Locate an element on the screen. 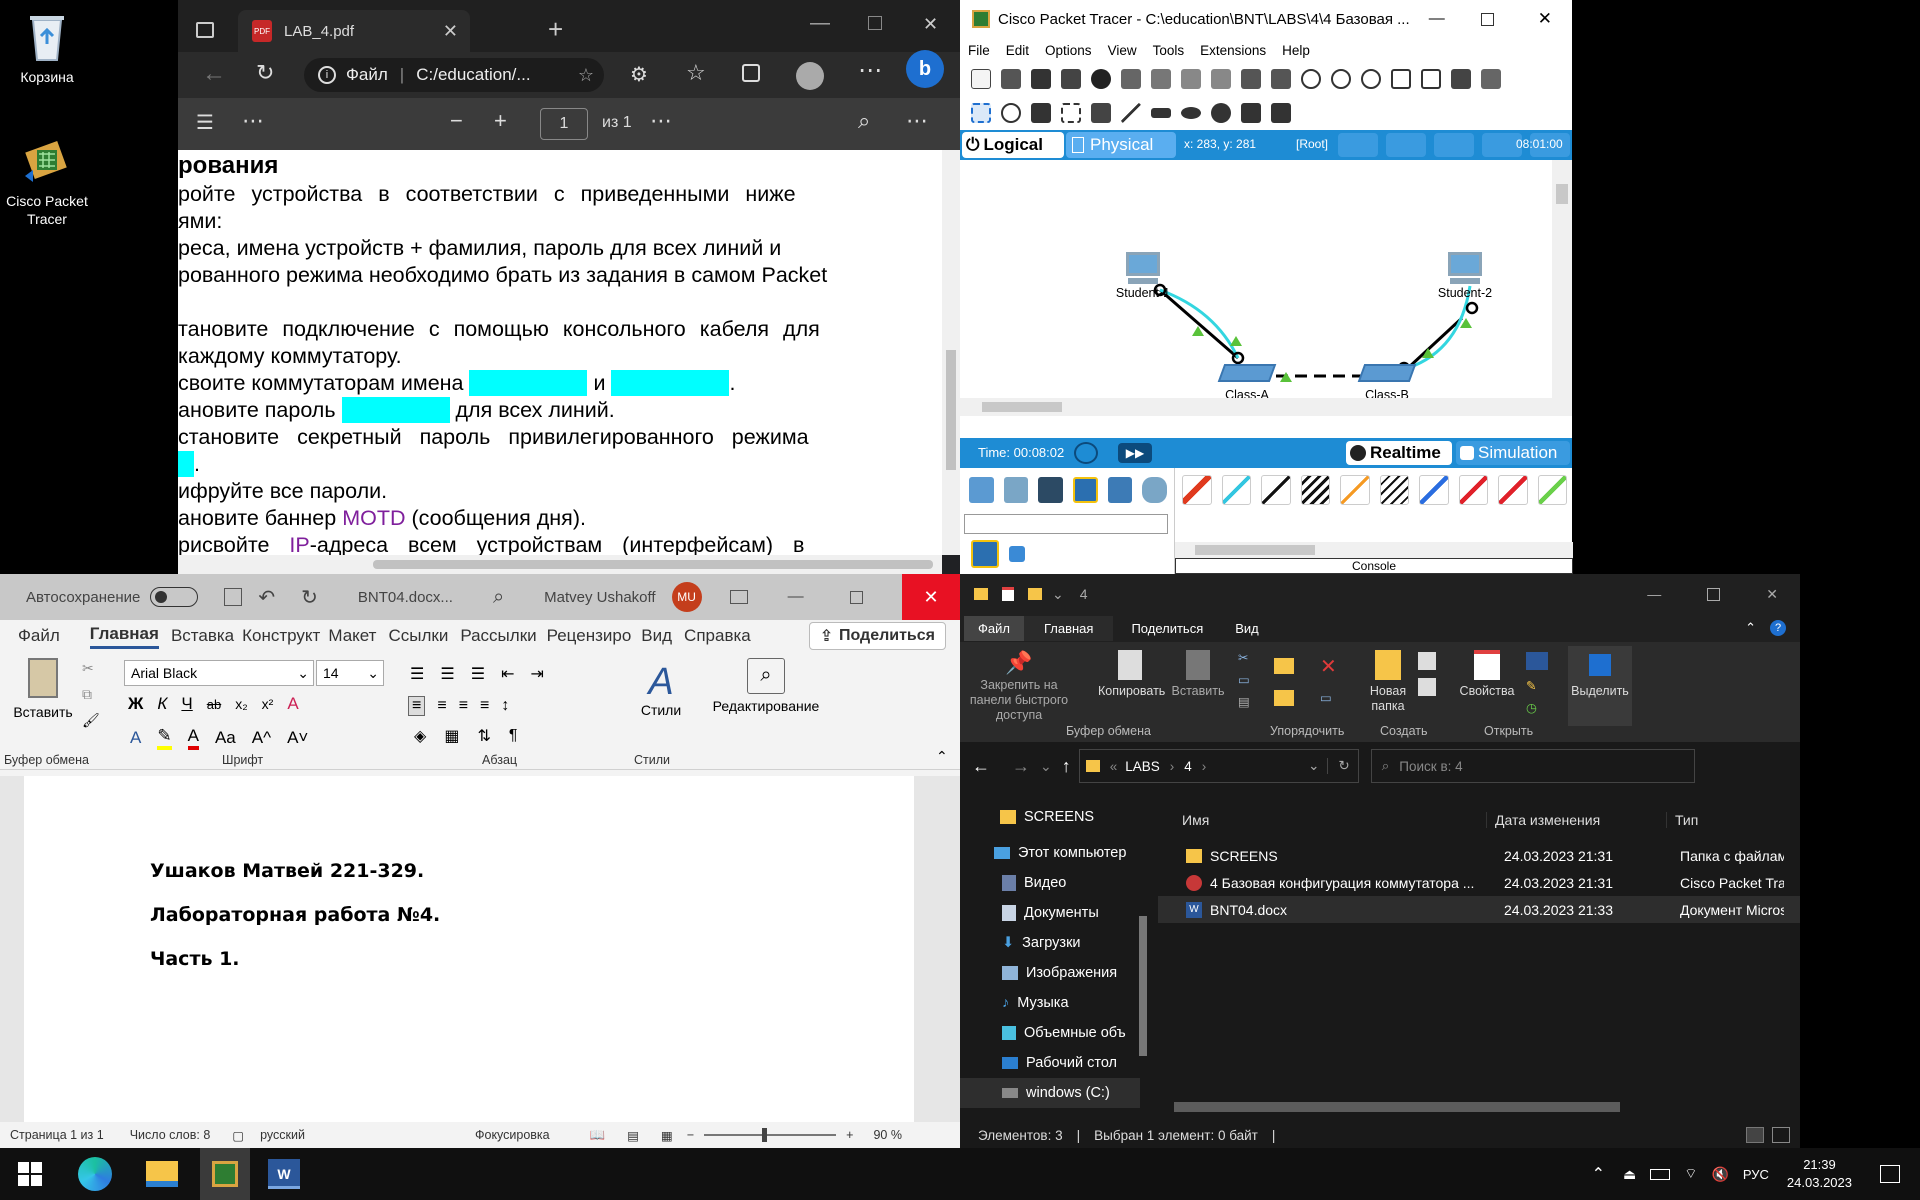 The height and width of the screenshot is (1200, 1920). usb-icon: ⏏ is located at coordinates (1629, 1174).